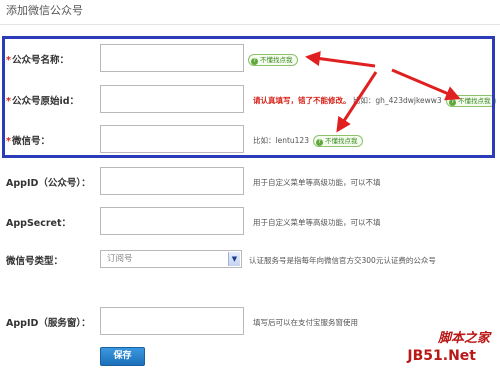 Image resolution: width=500 pixels, height=372 pixels. I want to click on row-account-type: 微信号类型： 订阅号 ▼ 认证服务号是指每年向微信官方交300元认证费的公众号, so click(250, 264).